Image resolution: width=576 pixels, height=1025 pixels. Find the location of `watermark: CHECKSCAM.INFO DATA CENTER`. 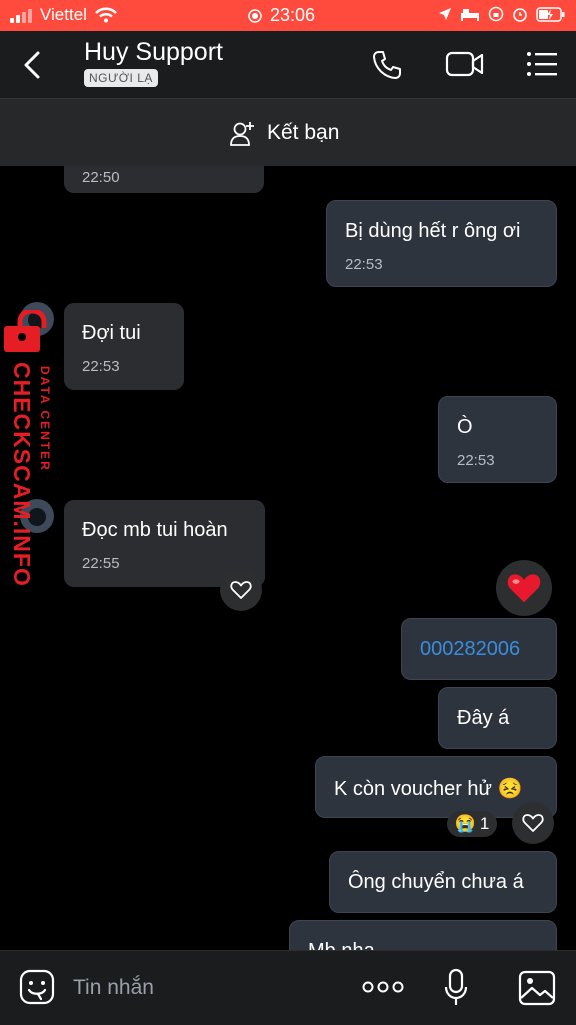

watermark: CHECKSCAM.INFO DATA CENTER is located at coordinates (32, 450).